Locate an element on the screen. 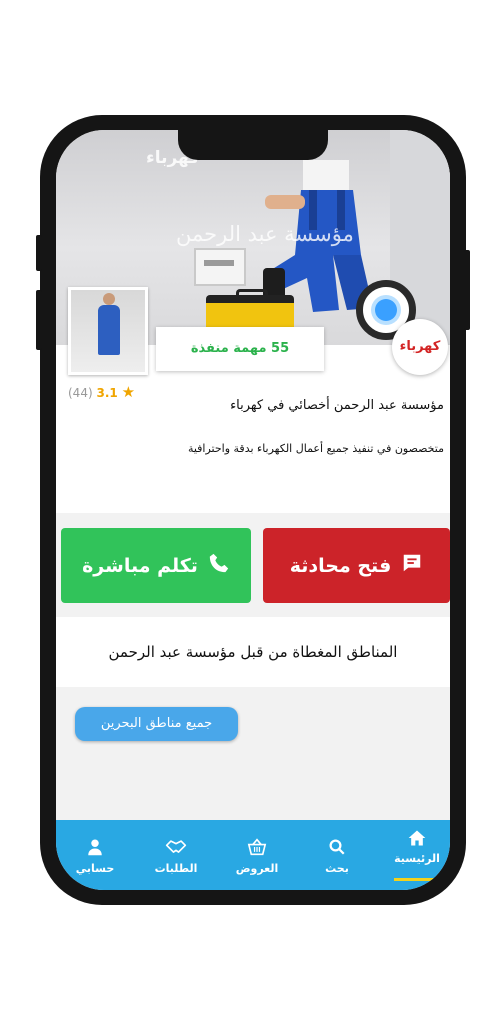 The height and width of the screenshot is (1024, 500). provider-thumbnail is located at coordinates (108, 331).